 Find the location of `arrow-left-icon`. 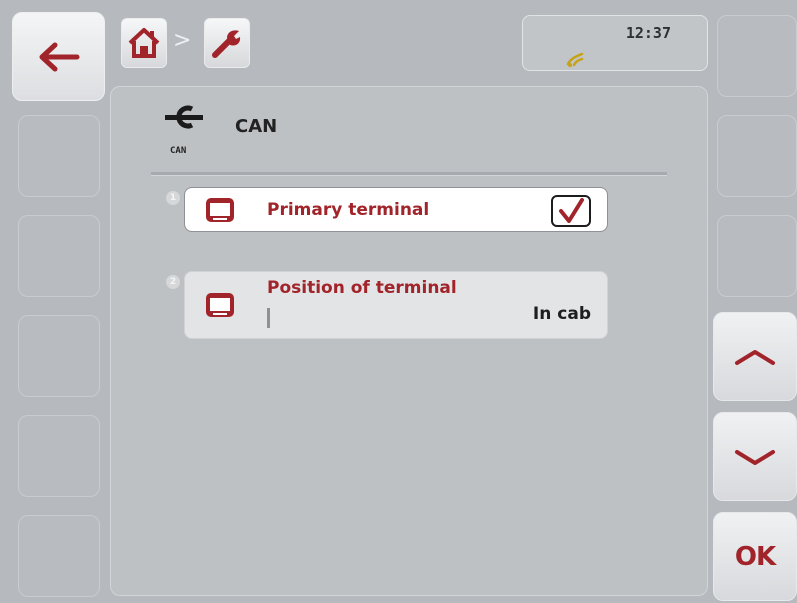

arrow-left-icon is located at coordinates (59, 56).